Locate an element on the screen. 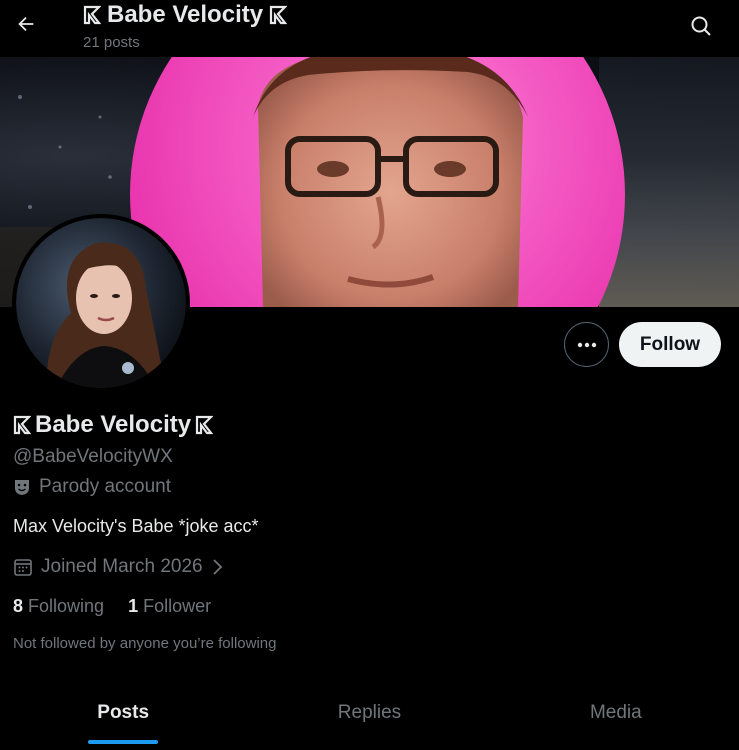 Image resolution: width=739 pixels, height=750 pixels. parody-label: Parody account is located at coordinates (92, 487).